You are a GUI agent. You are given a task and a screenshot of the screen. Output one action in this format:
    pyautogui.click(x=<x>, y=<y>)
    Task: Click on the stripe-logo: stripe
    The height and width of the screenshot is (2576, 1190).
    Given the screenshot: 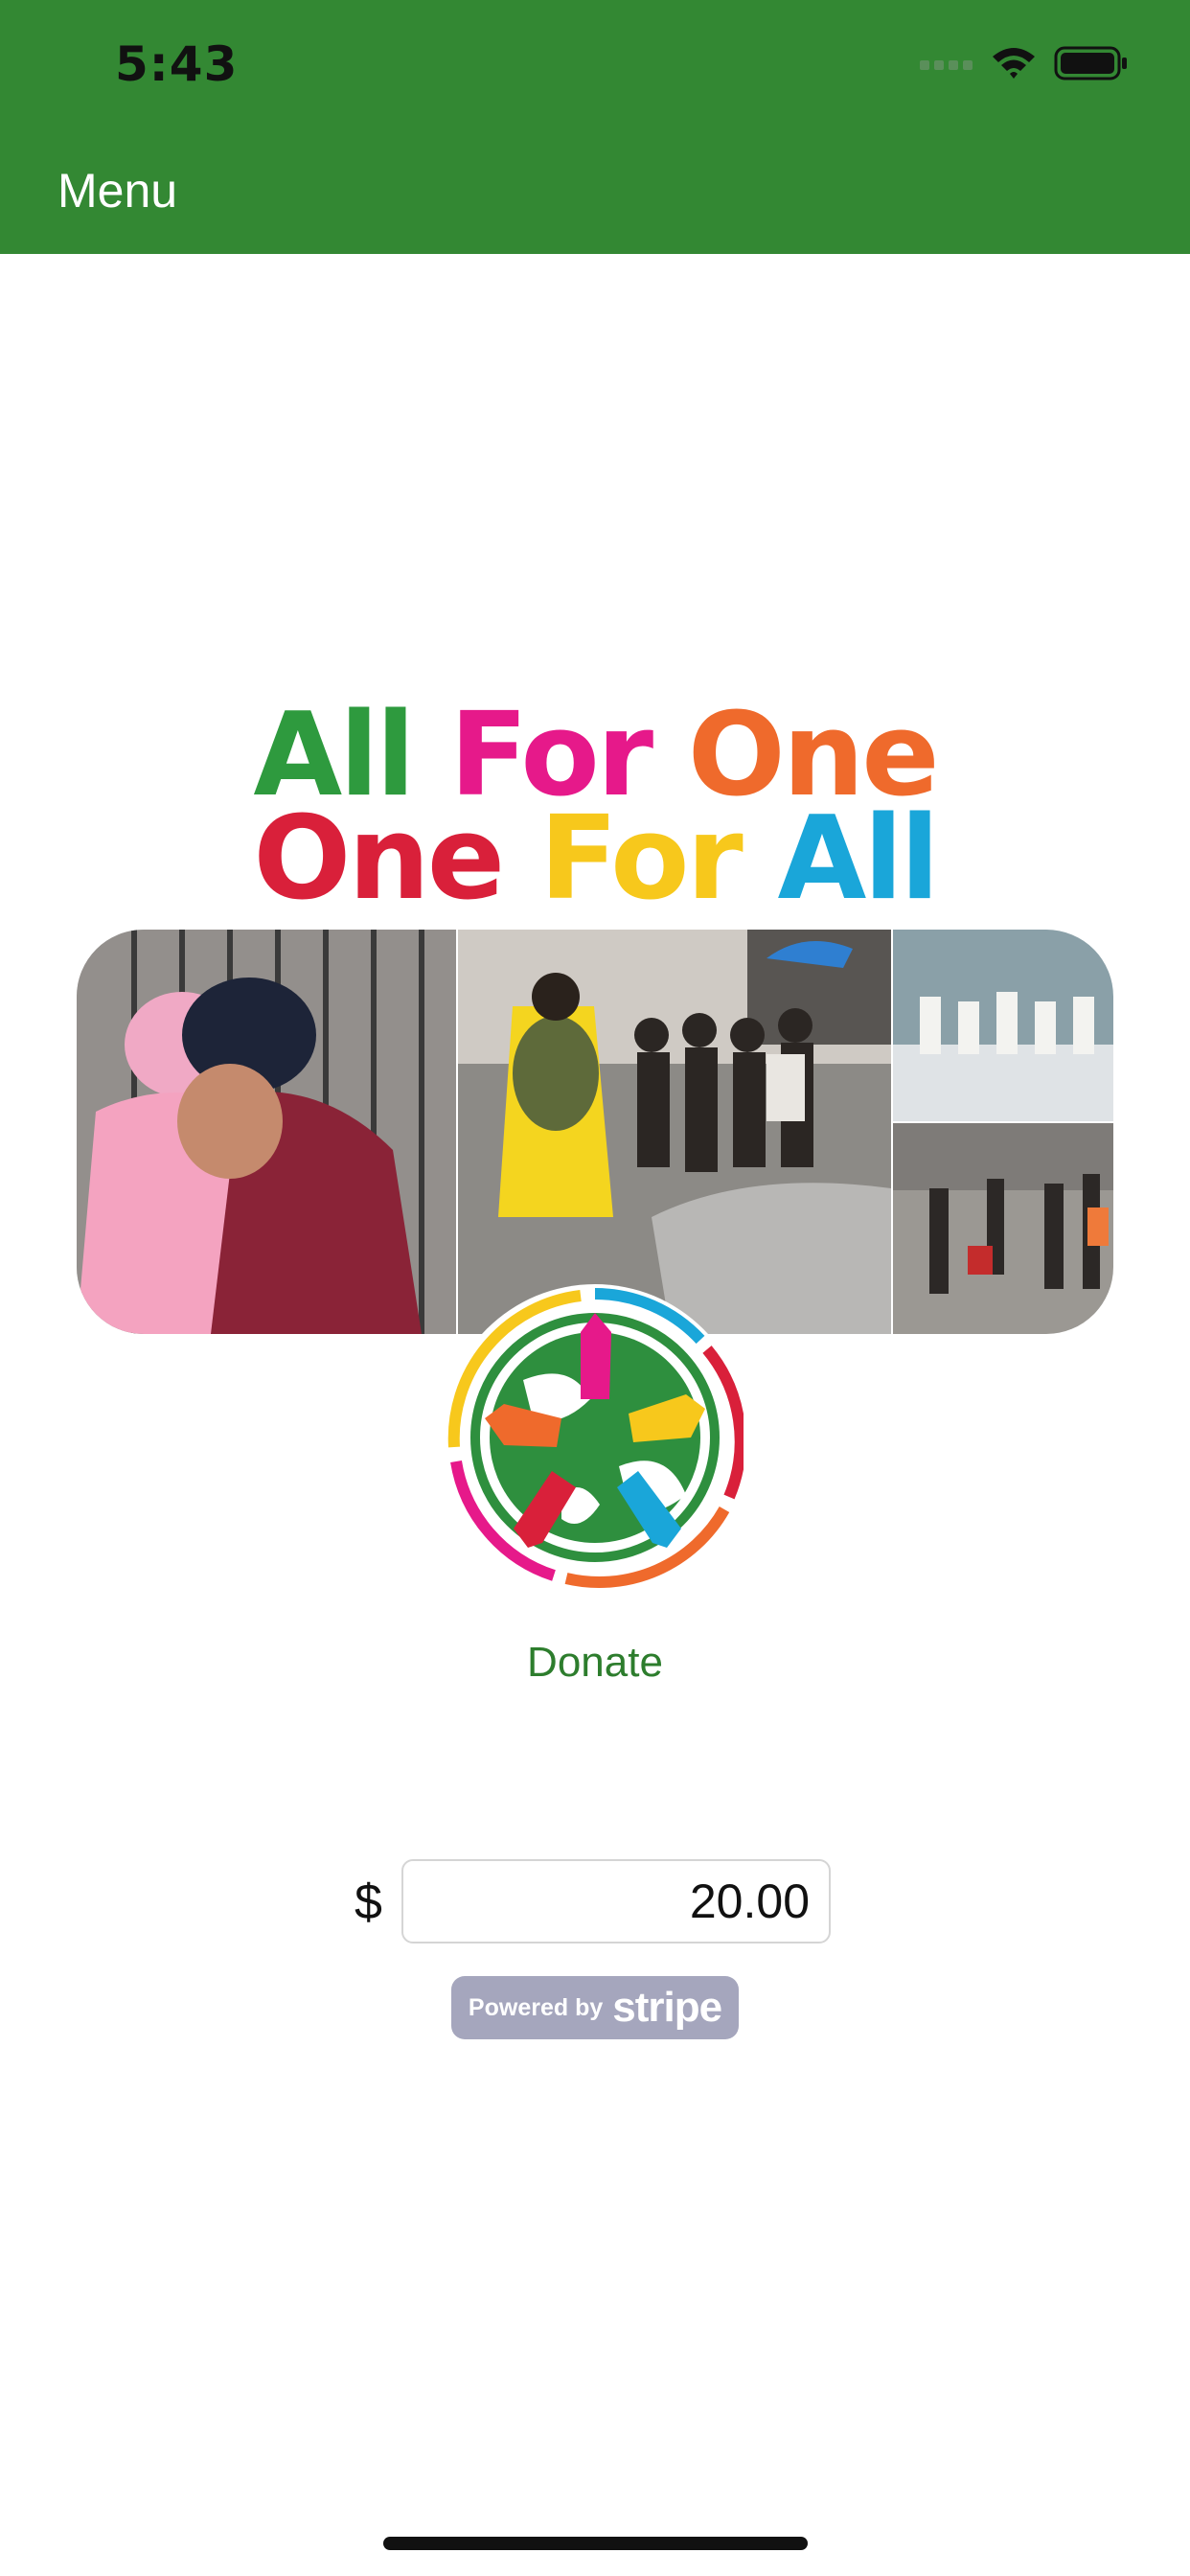 What is the action you would take?
    pyautogui.click(x=667, y=2007)
    